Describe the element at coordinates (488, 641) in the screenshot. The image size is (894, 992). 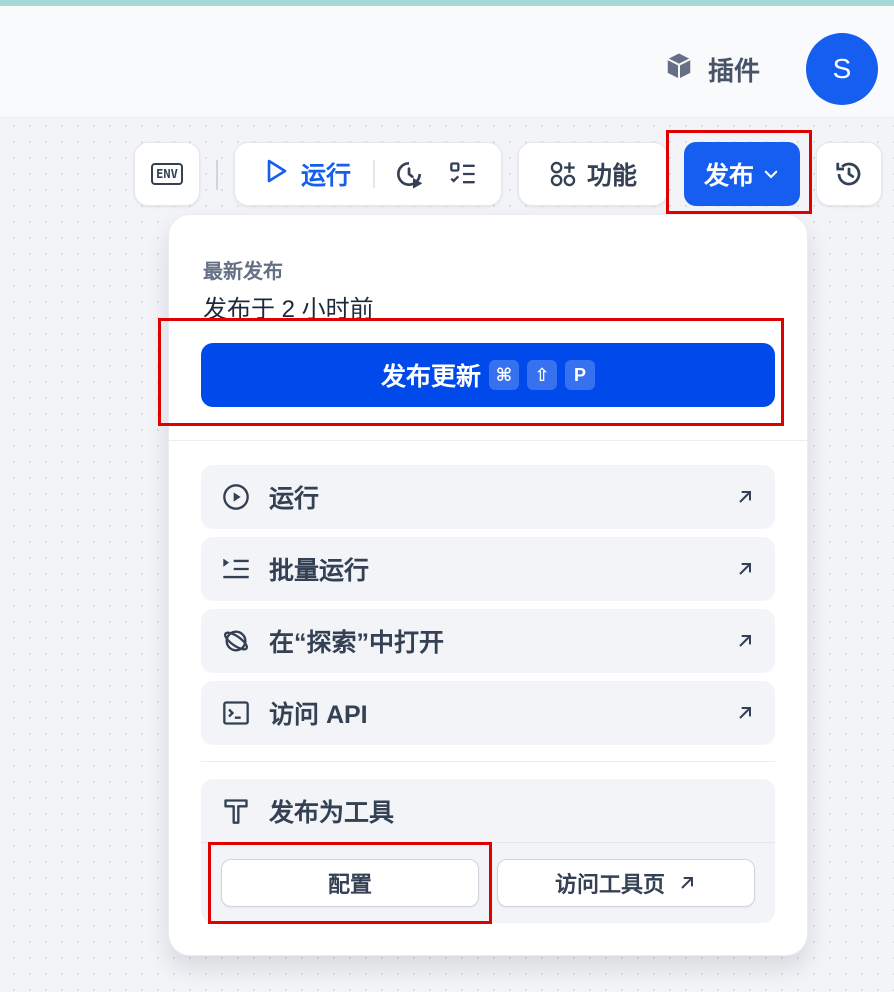
I see `menu-item-open-in-explore: 在“探索”中打开` at that location.